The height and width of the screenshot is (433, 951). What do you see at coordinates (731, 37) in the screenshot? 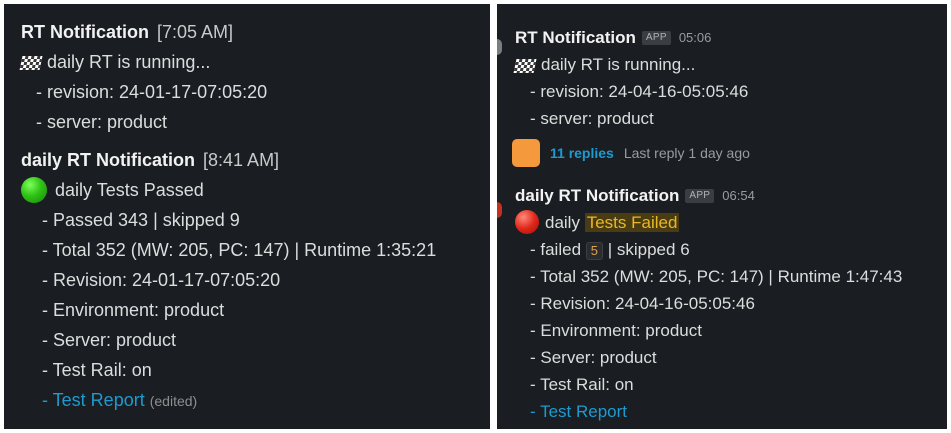
I see `message-header: RT Notification APP 05:06` at bounding box center [731, 37].